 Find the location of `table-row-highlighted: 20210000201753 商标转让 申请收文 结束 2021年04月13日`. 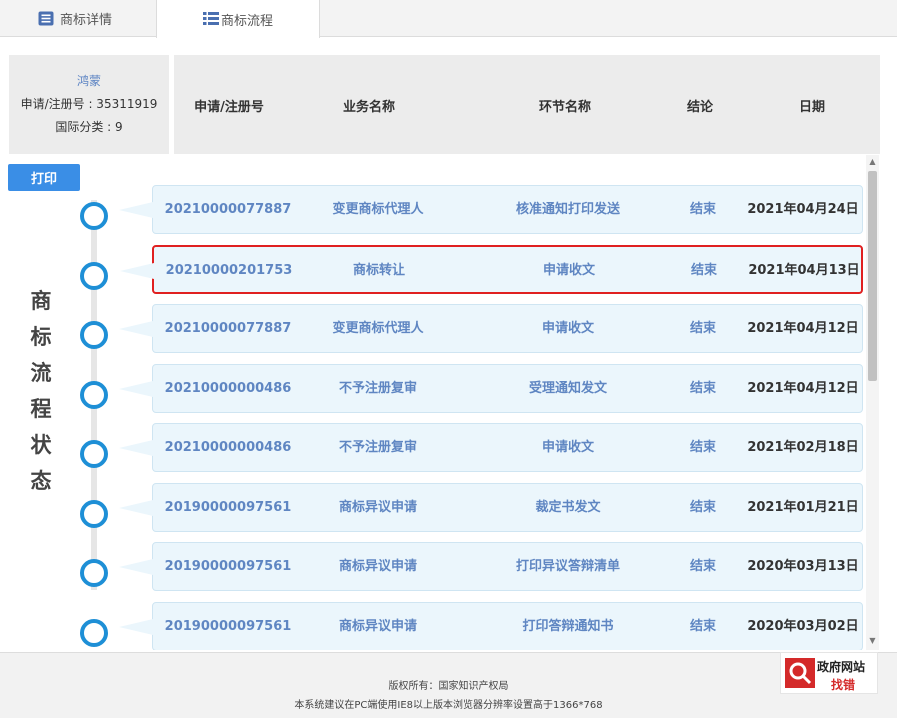

table-row-highlighted: 20210000201753 商标转让 申请收文 结束 2021年04月13日 is located at coordinates (491, 269).